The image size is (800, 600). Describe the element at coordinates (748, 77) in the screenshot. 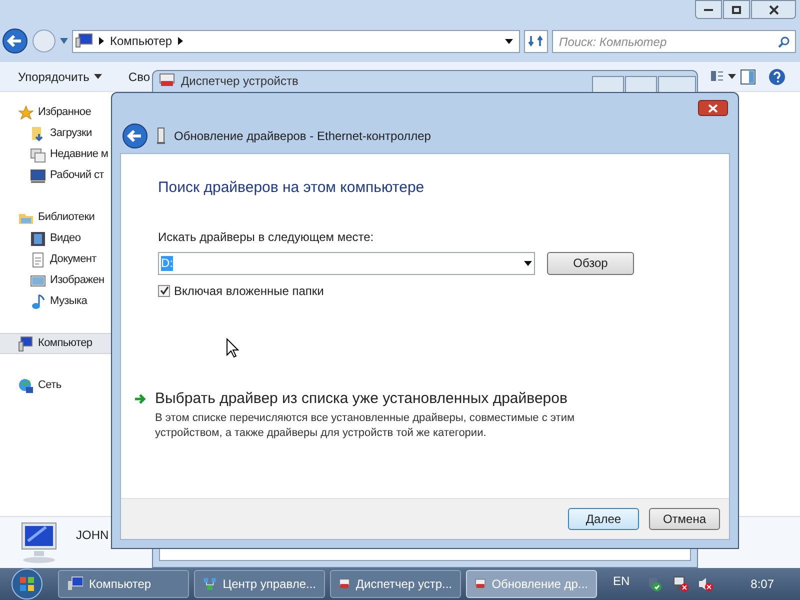

I see `preview-pane-icon` at that location.